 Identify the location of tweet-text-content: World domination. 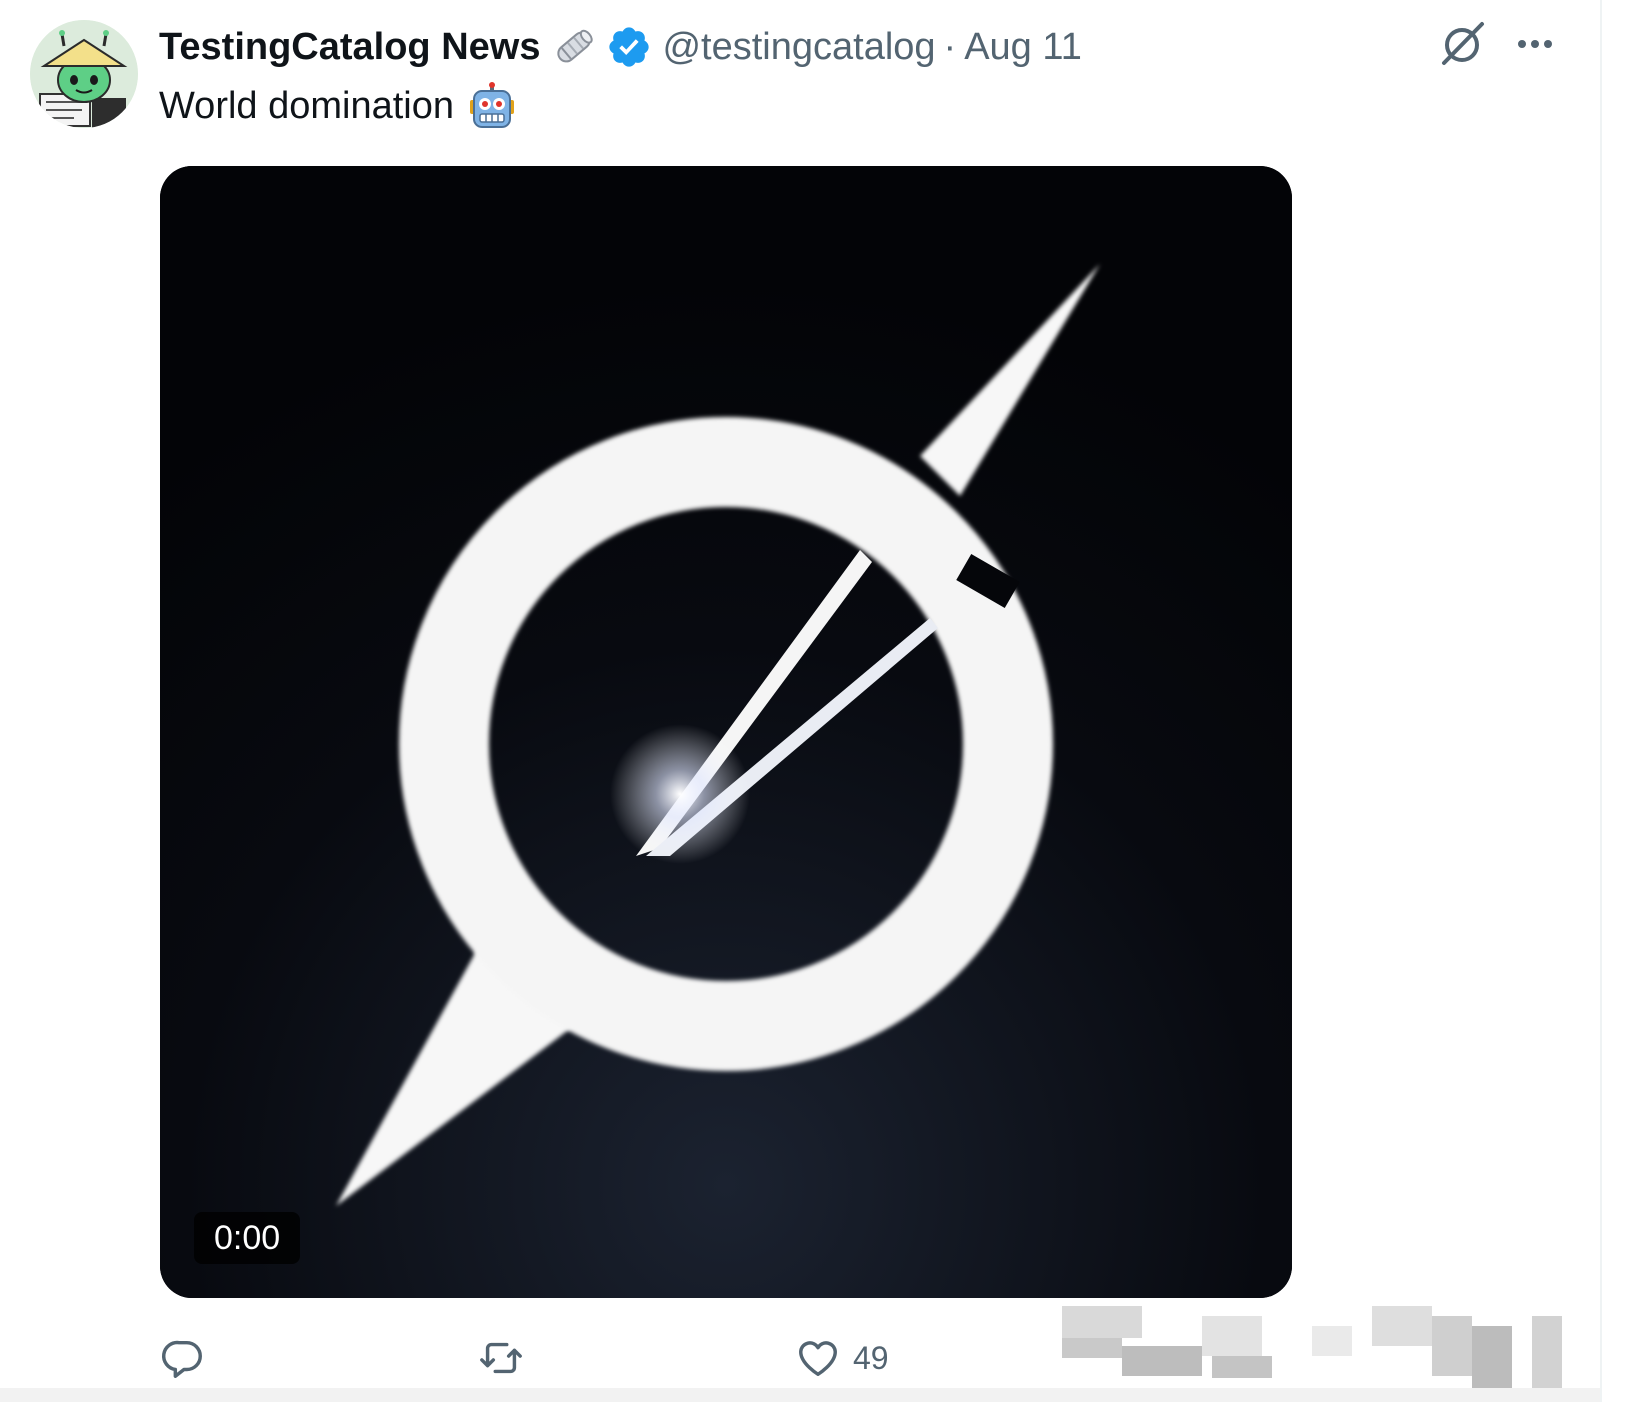
(307, 105).